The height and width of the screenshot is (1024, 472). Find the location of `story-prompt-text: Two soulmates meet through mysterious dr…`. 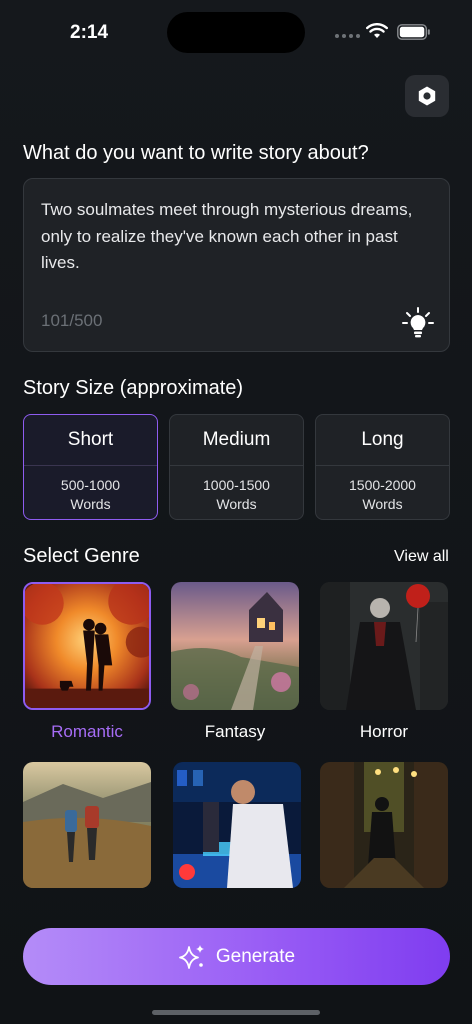

story-prompt-text: Two soulmates meet through mysterious dr… is located at coordinates (236, 237).